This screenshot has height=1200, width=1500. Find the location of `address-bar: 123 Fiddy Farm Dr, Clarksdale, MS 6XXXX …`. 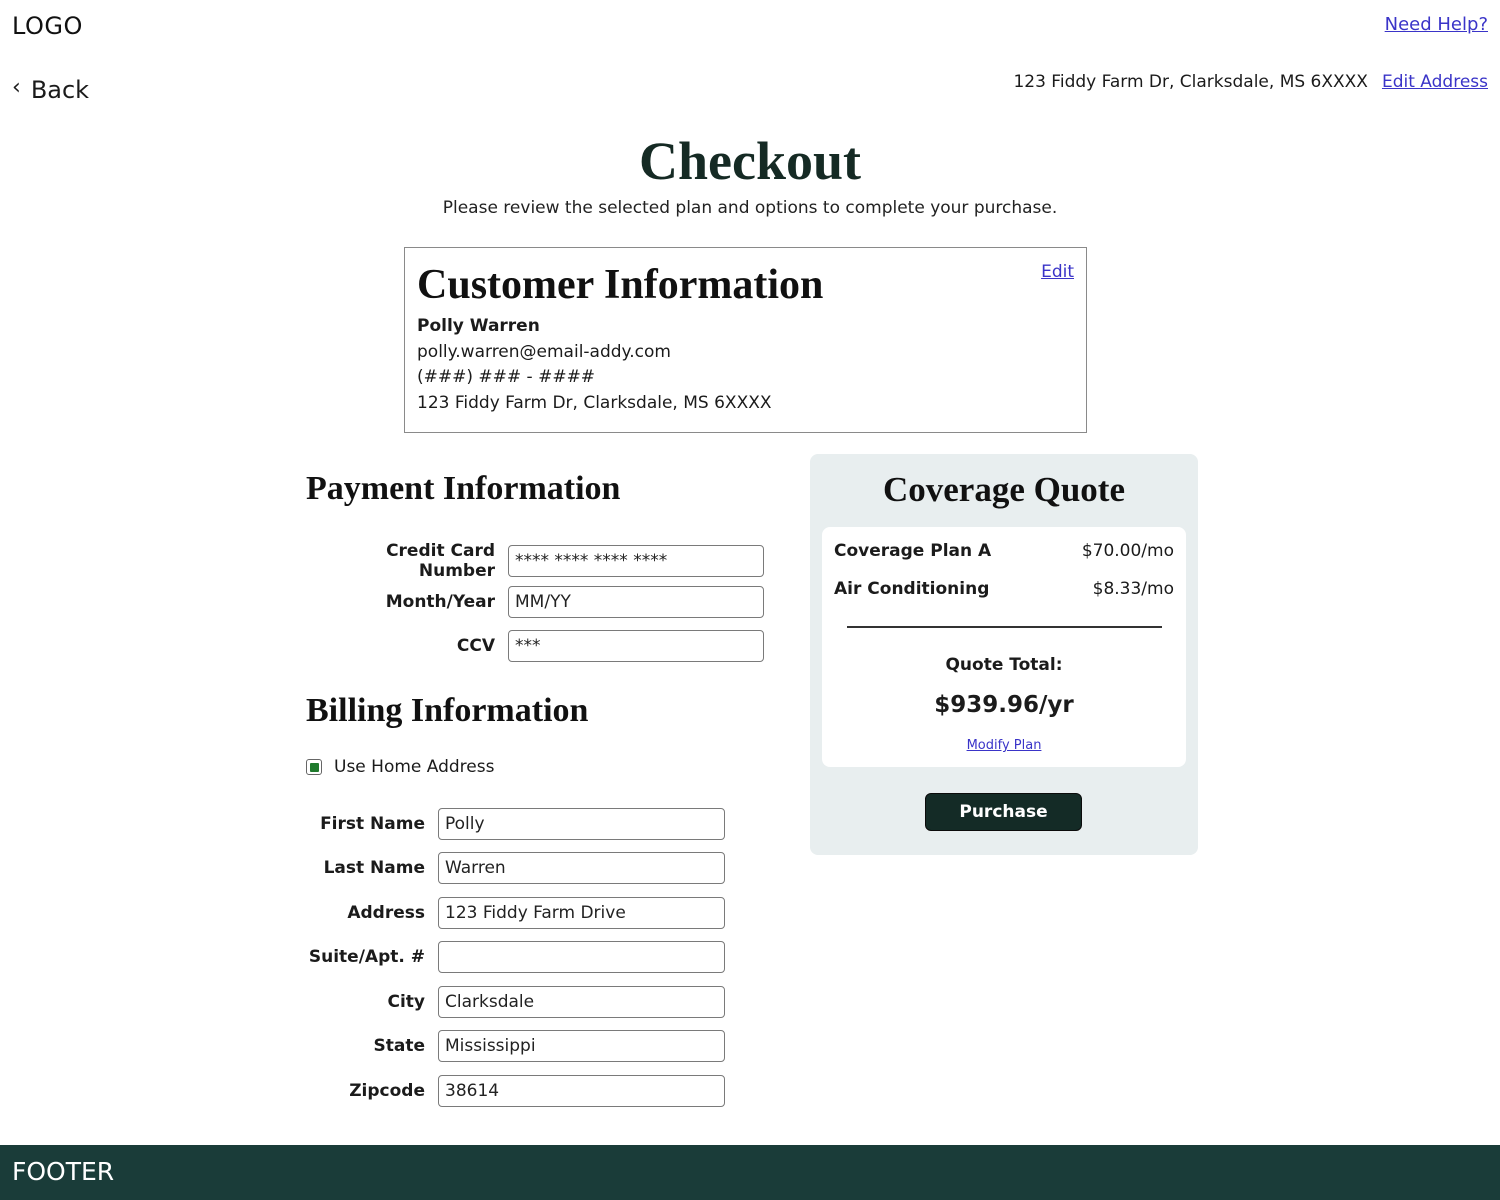

address-bar: 123 Fiddy Farm Dr, Clarksdale, MS 6XXXX … is located at coordinates (1250, 82).